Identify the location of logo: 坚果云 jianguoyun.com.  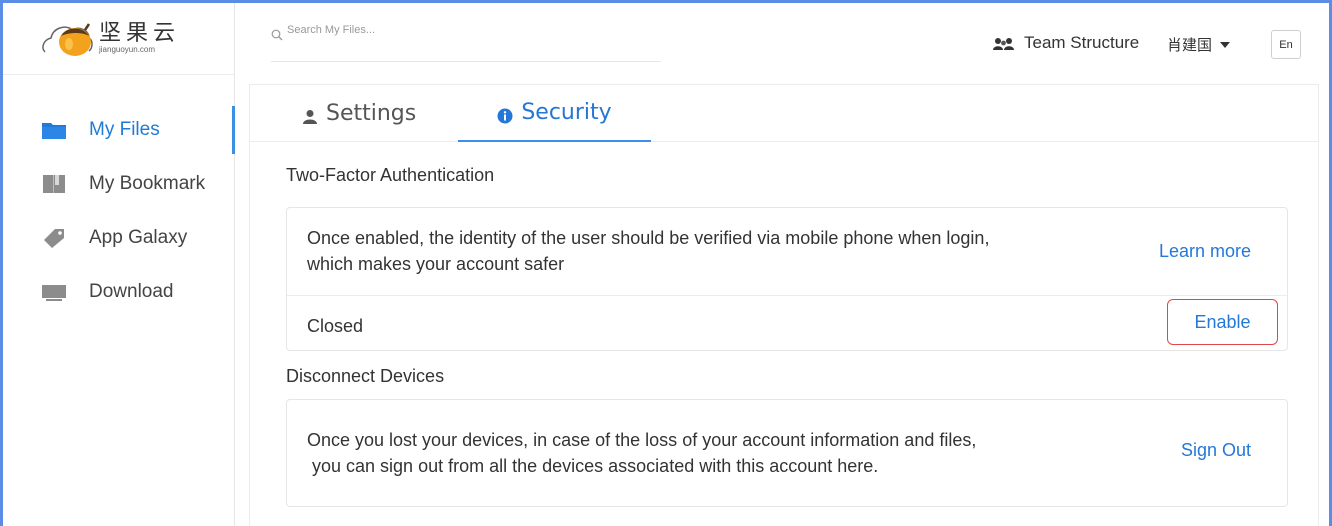
(118, 39).